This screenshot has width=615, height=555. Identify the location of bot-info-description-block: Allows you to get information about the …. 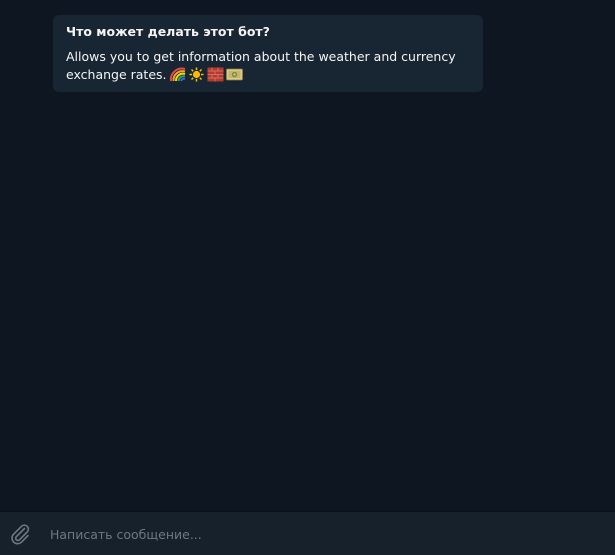
(261, 66).